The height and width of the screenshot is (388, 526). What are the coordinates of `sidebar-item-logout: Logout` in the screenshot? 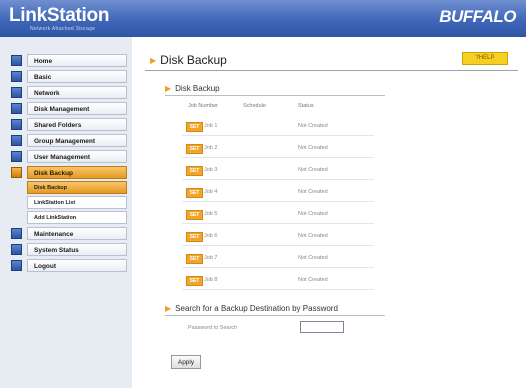 It's located at (69, 265).